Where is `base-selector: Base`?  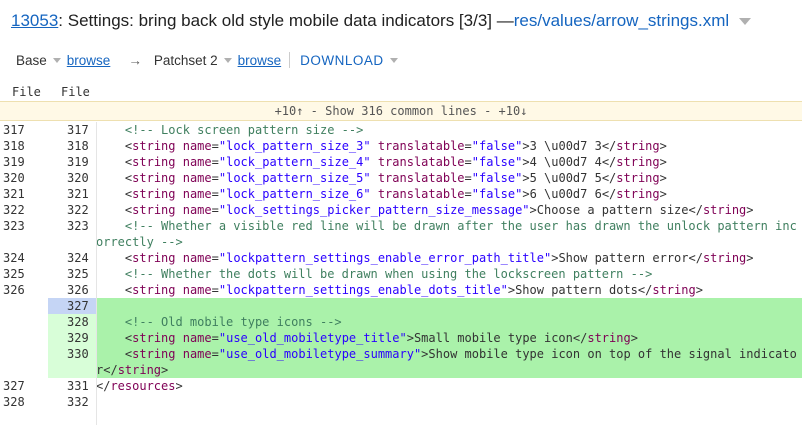
base-selector: Base is located at coordinates (31, 60).